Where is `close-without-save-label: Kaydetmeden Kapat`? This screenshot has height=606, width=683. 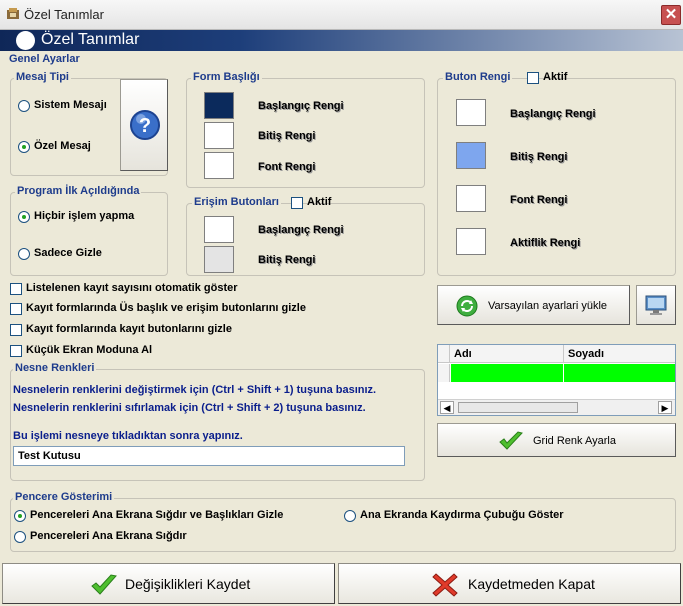
close-without-save-label: Kaydetmeden Kapat is located at coordinates (531, 584).